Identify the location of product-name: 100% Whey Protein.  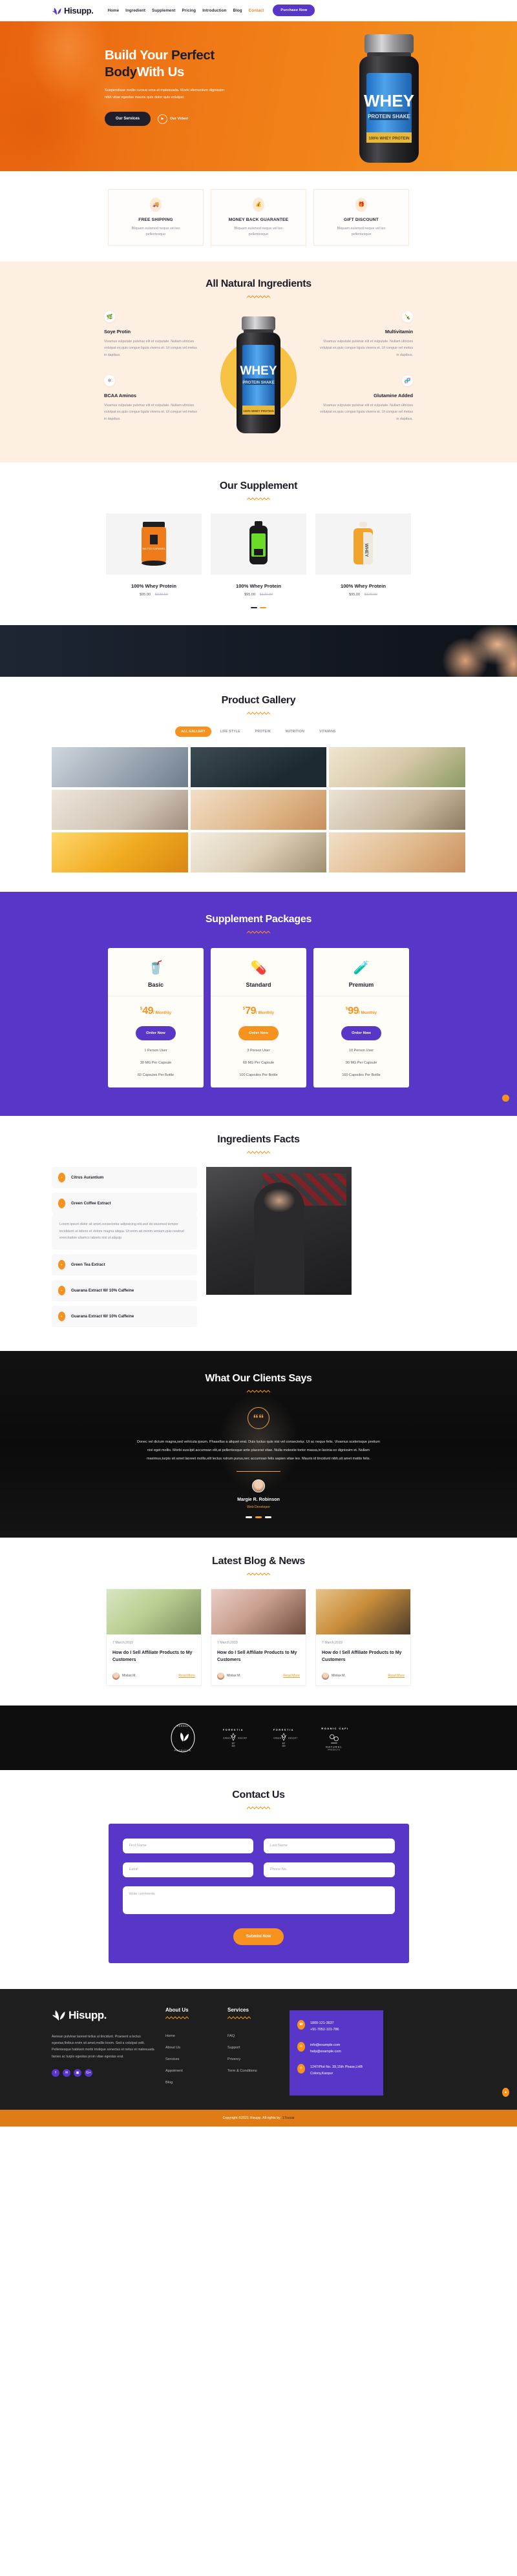
(154, 585).